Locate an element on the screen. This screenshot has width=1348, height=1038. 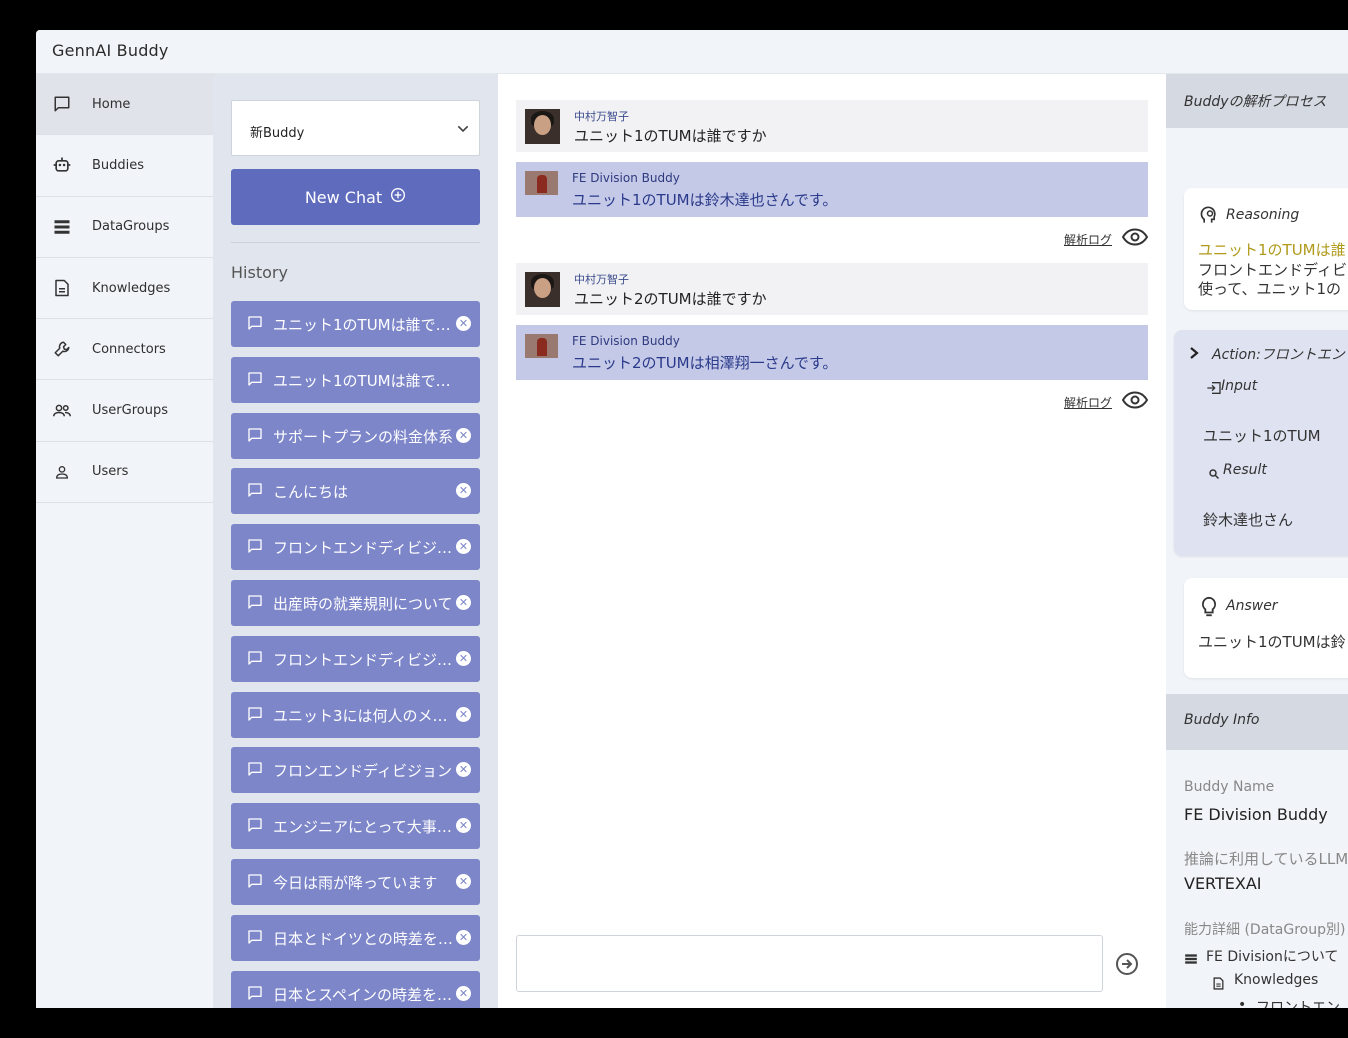
knowledge-item: フロントエン is located at coordinates (1298, 1004).